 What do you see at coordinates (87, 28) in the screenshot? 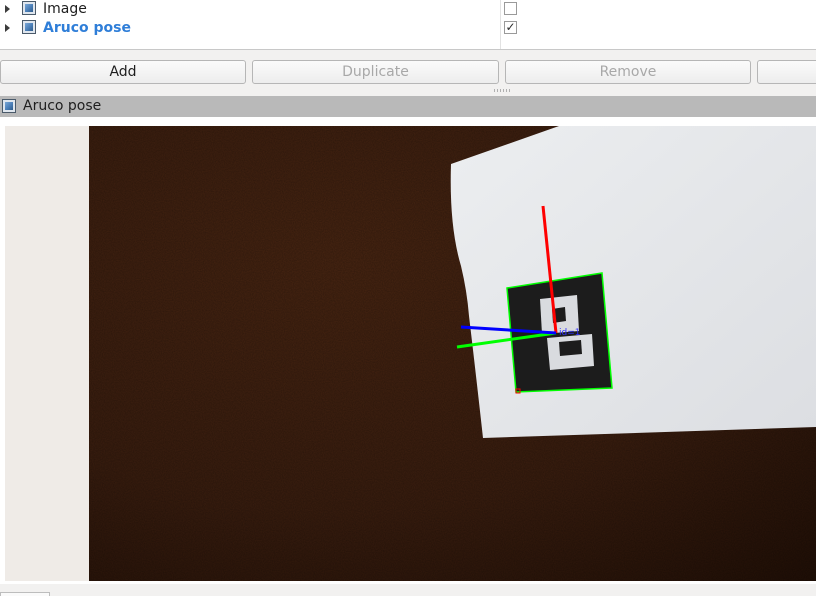
I see `display-item-label: Aruco pose` at bounding box center [87, 28].